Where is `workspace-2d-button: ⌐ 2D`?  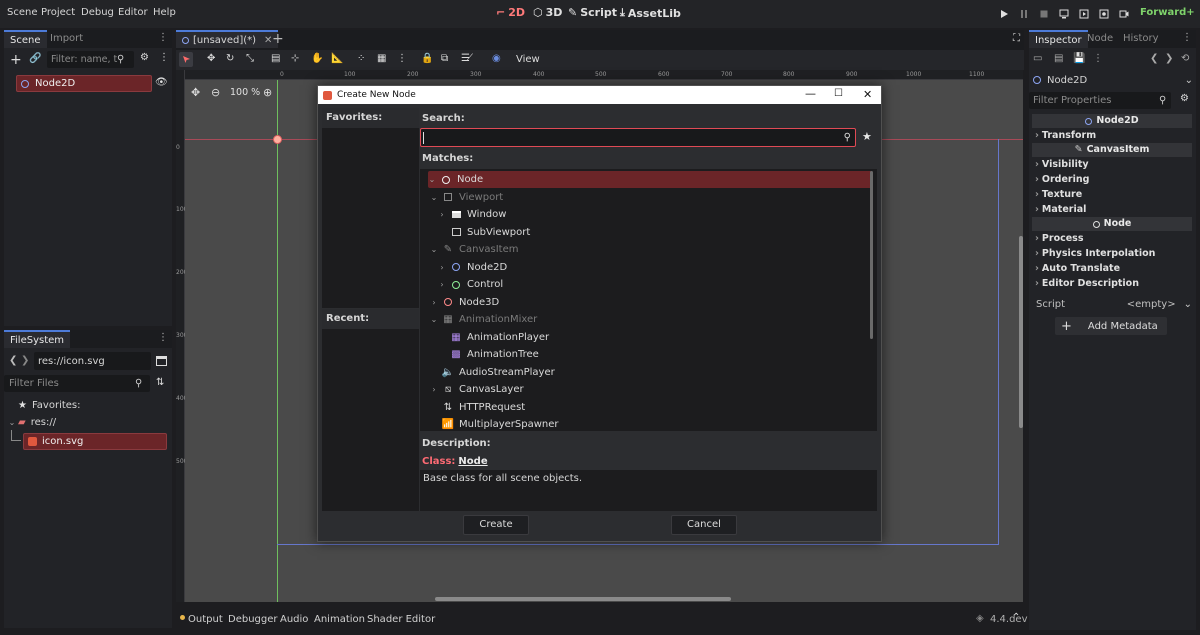 workspace-2d-button: ⌐ 2D is located at coordinates (510, 12).